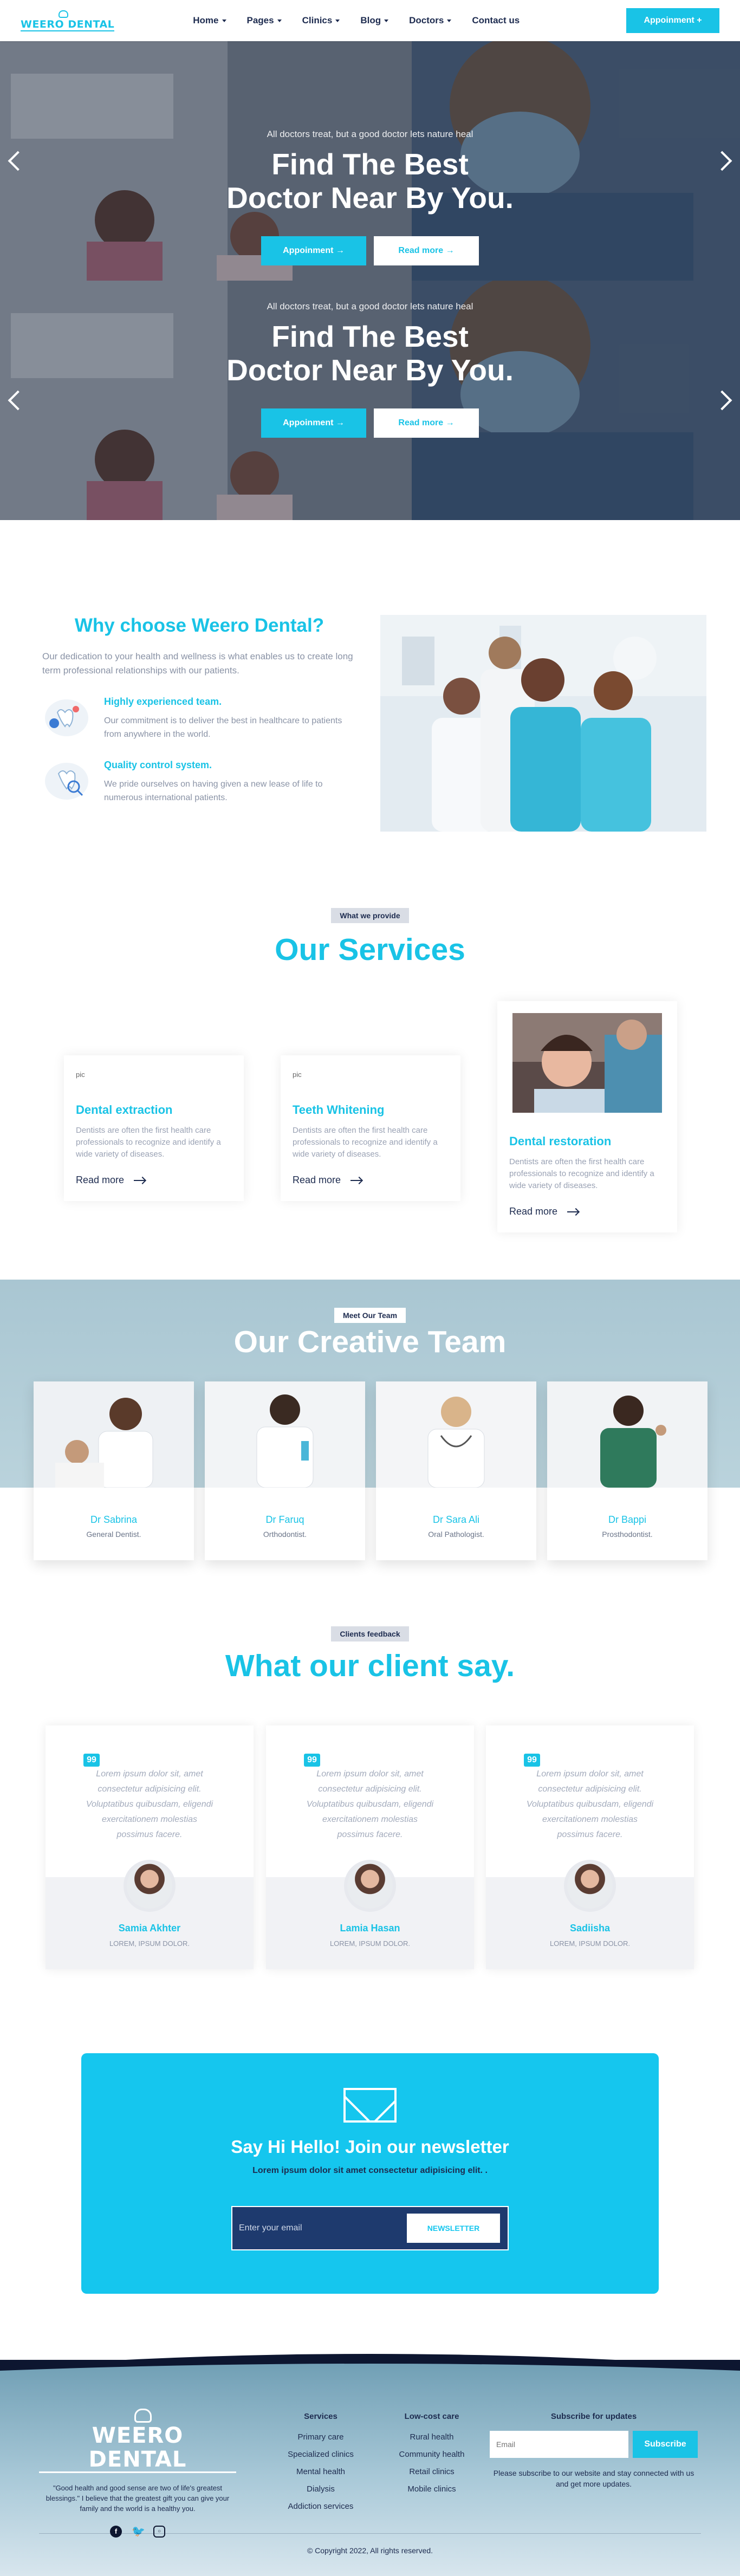  I want to click on services-tag-wrap: What we provide, so click(370, 915).